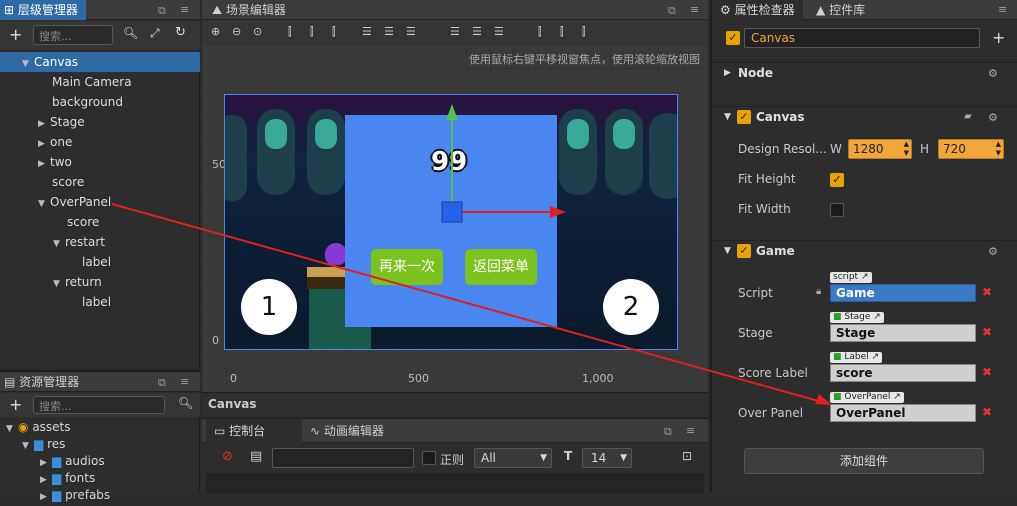  I want to click on tree-item-restart-label: label, so click(100, 262).